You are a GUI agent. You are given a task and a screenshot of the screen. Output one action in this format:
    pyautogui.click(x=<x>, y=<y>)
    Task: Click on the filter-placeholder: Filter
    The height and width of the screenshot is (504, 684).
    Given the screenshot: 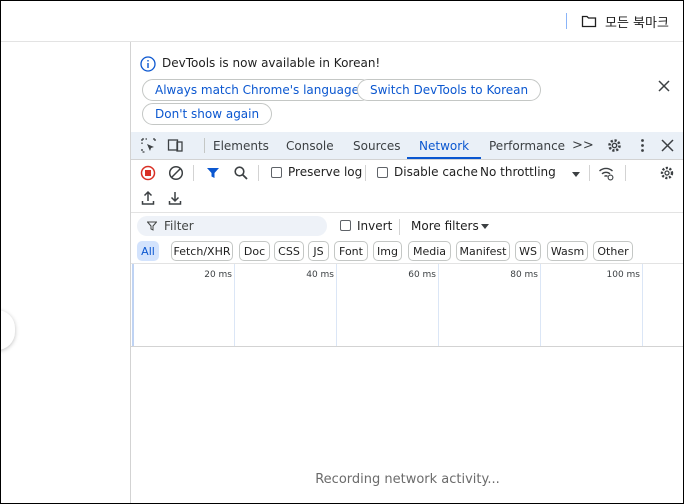 What is the action you would take?
    pyautogui.click(x=179, y=226)
    